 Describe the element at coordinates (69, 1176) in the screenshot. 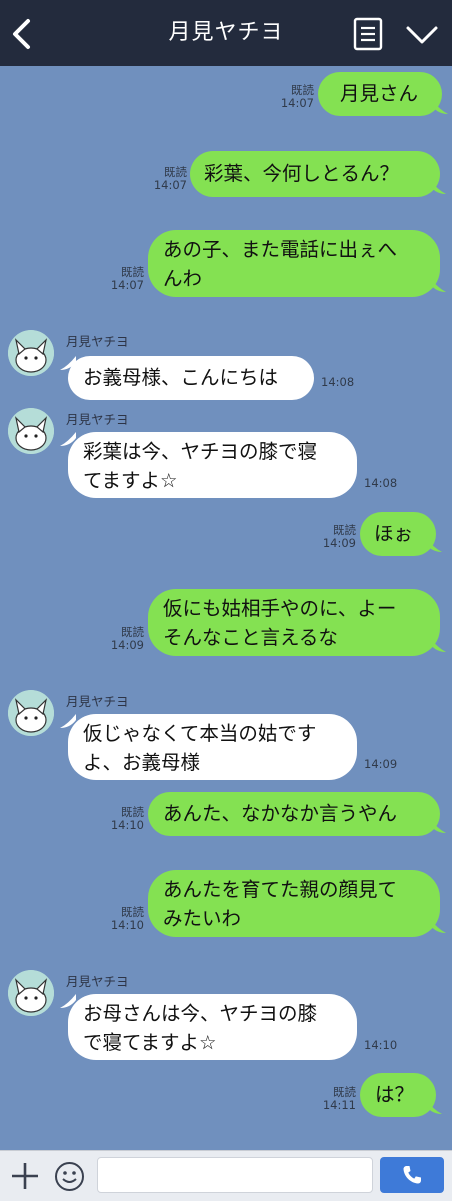

I see `smiley-icon` at that location.